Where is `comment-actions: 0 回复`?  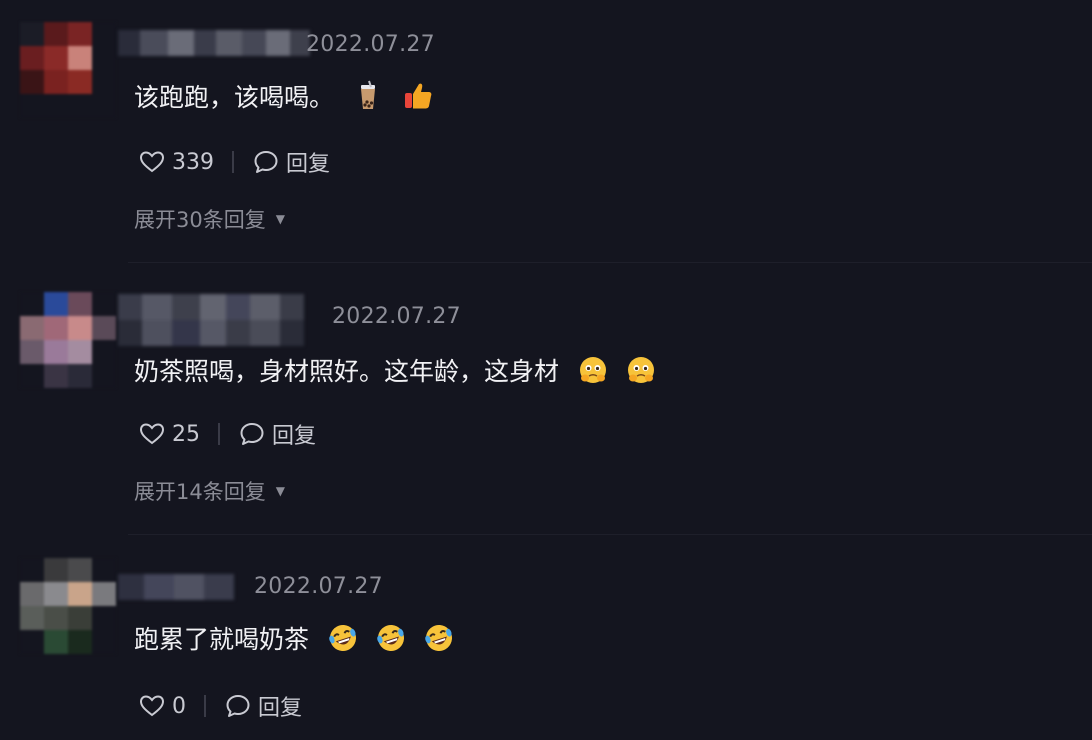 comment-actions: 0 回复 is located at coordinates (220, 706).